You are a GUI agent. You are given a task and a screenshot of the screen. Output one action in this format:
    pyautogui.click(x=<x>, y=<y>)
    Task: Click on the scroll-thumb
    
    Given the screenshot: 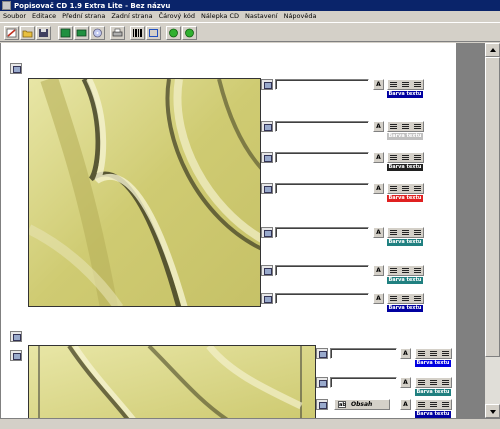 What is the action you would take?
    pyautogui.click(x=492, y=207)
    